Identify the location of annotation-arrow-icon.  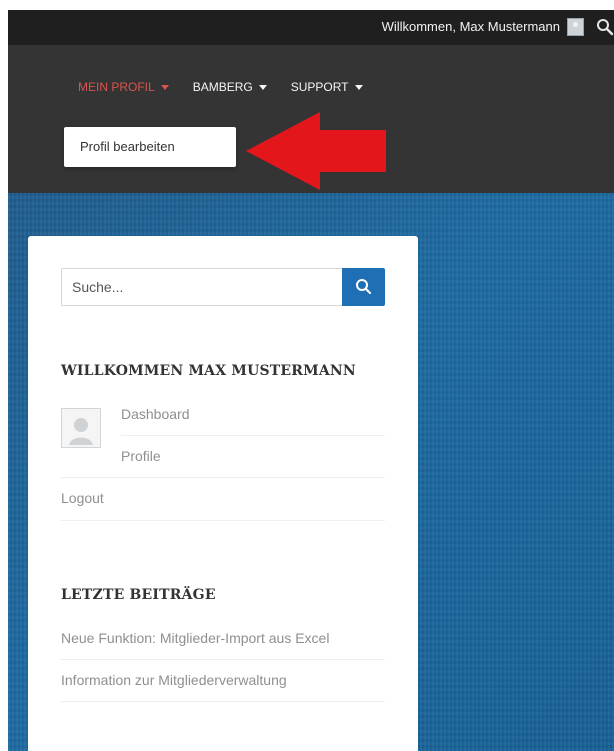
(316, 151).